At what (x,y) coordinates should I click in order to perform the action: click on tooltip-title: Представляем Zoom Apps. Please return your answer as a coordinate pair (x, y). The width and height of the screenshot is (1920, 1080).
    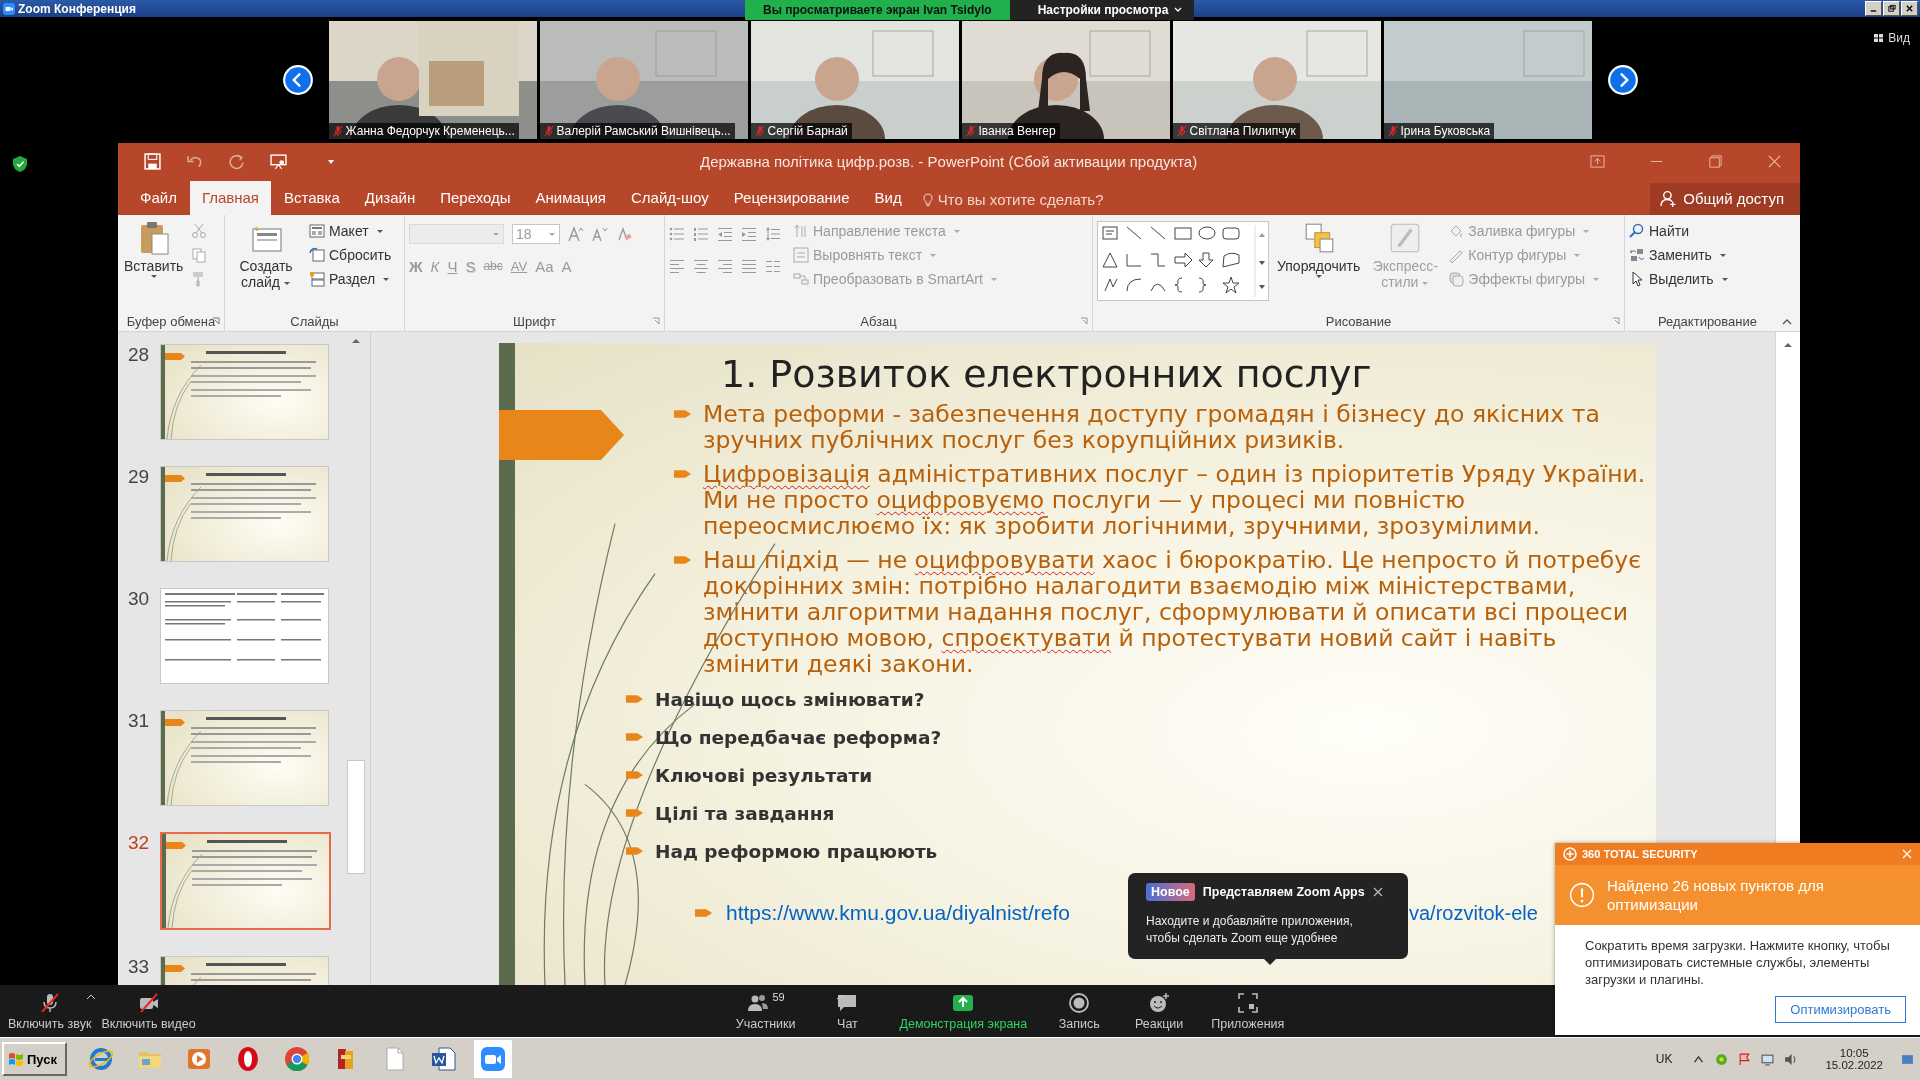
    Looking at the image, I should click on (1283, 892).